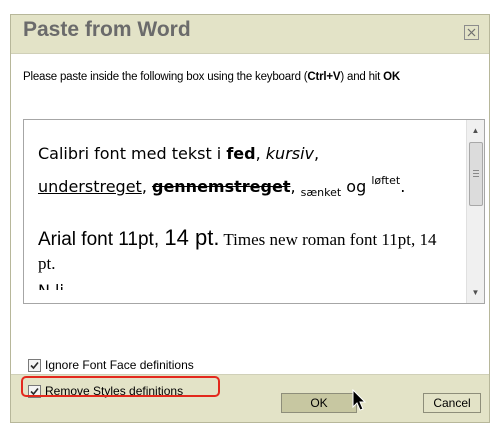  I want to click on cancel-button: Cancel, so click(452, 403).